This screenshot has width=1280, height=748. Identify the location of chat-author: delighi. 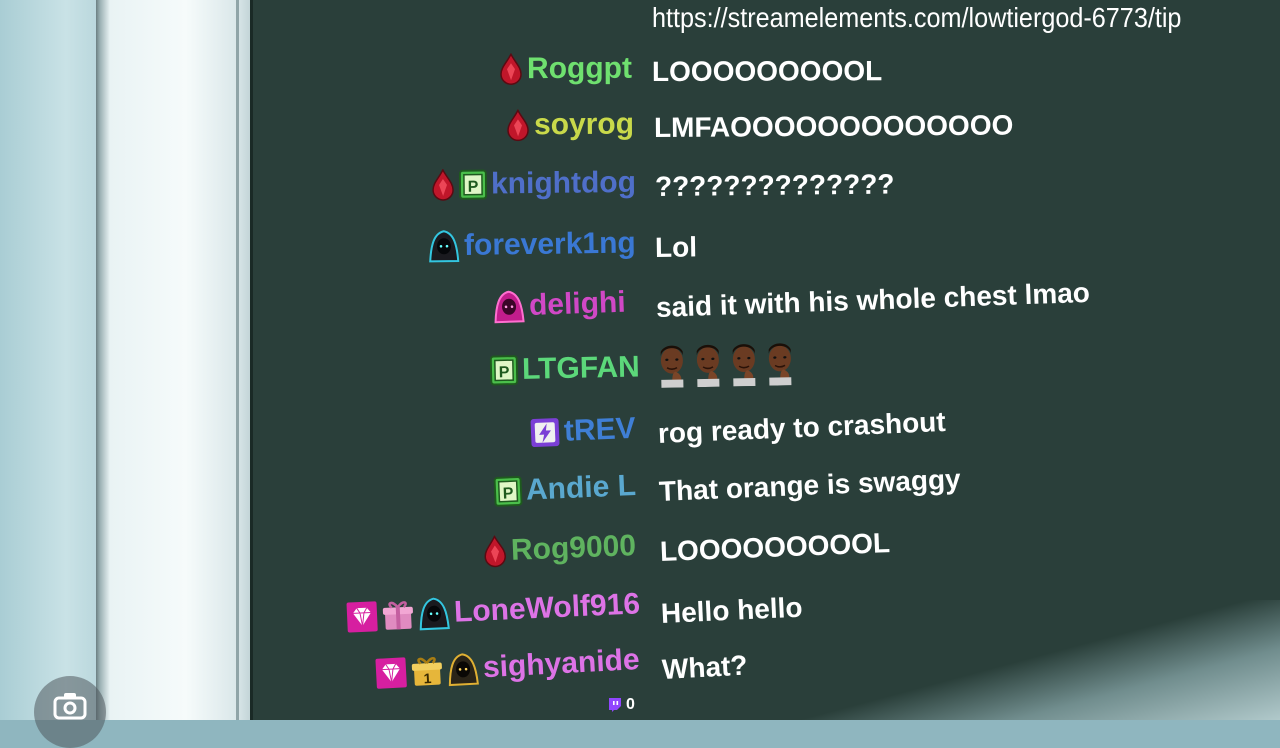
(560, 305).